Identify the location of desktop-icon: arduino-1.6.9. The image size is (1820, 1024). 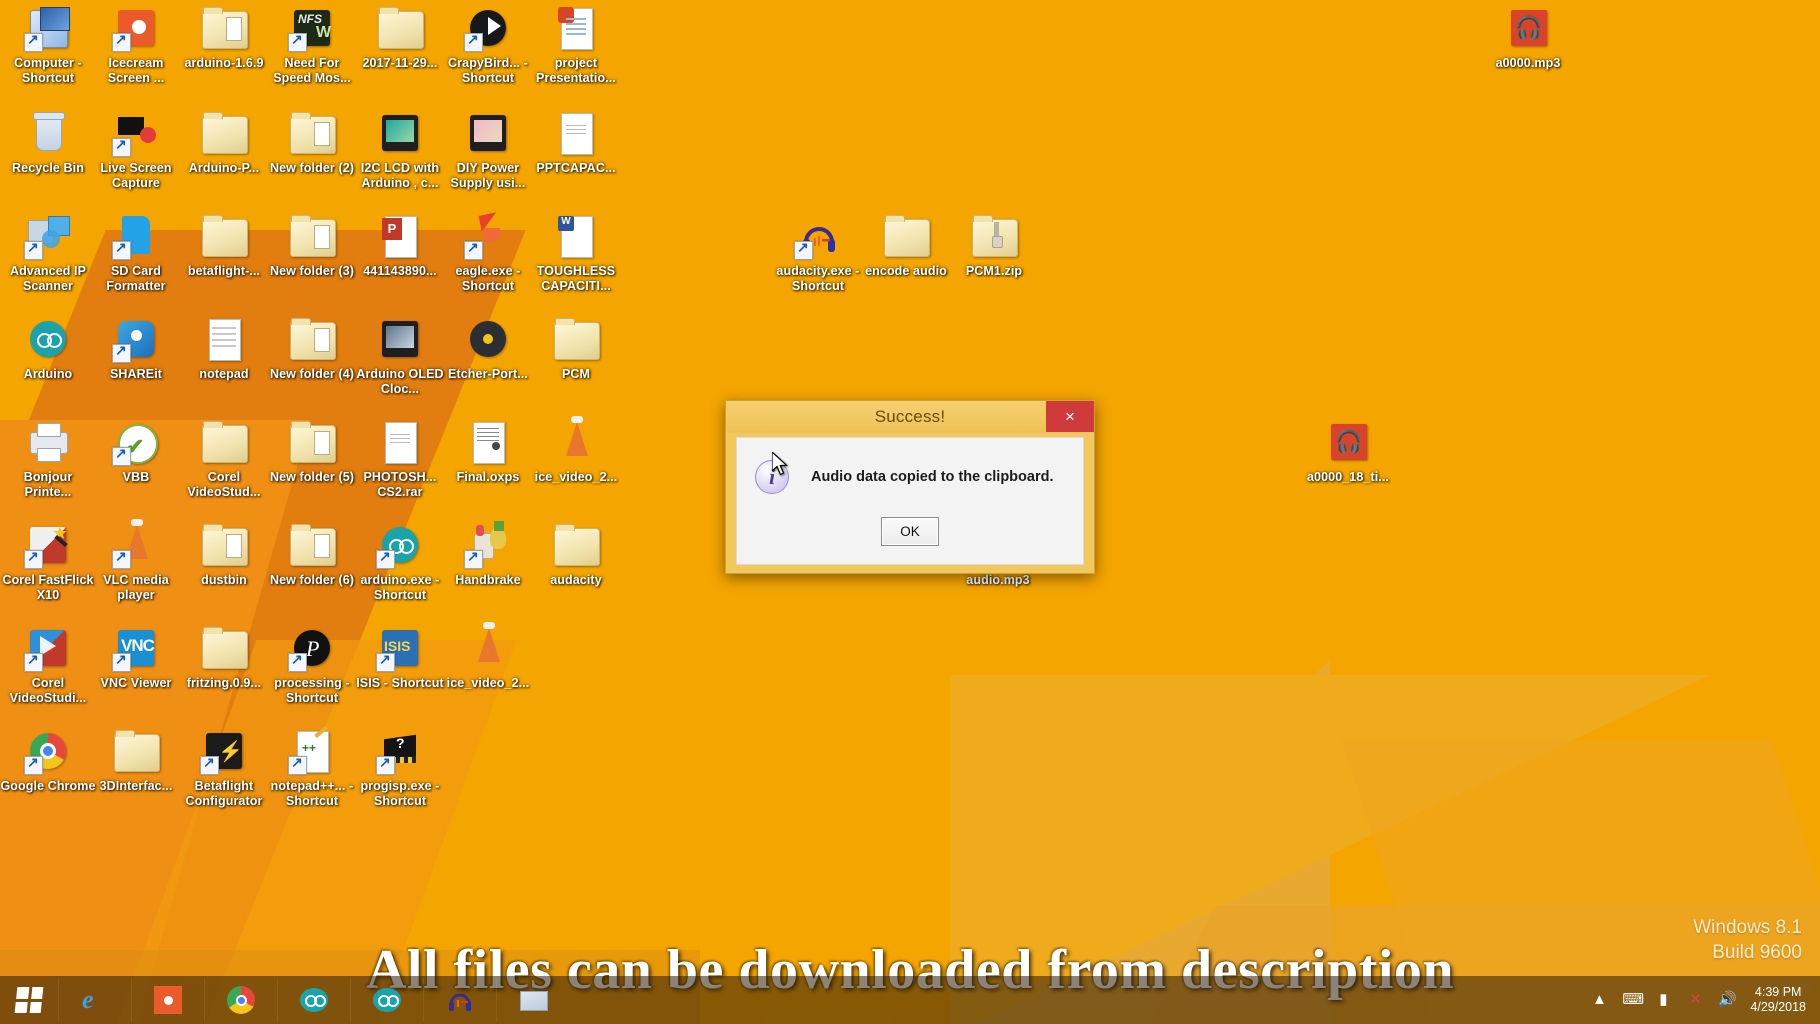
(224, 37).